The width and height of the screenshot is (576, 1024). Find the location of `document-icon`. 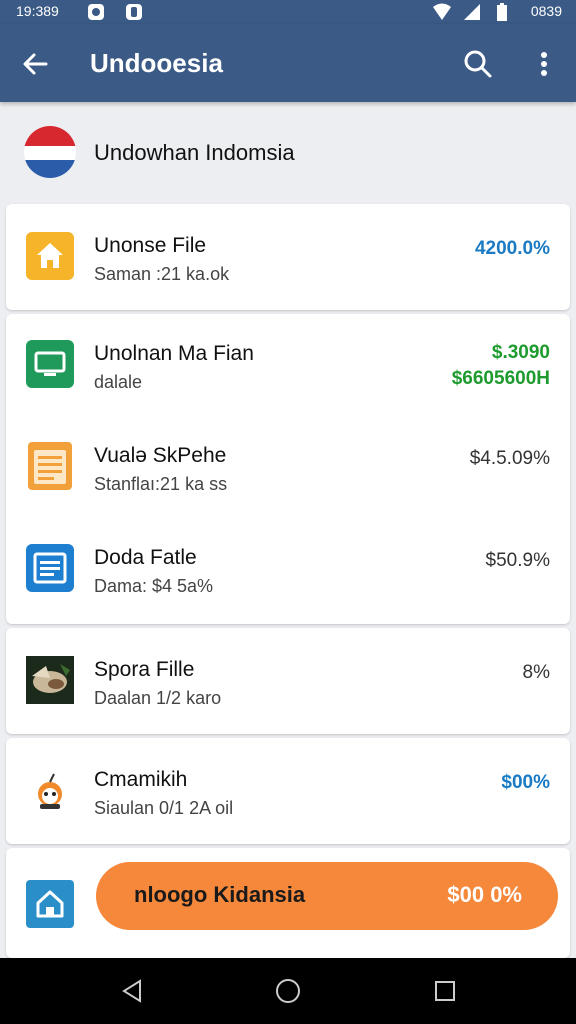

document-icon is located at coordinates (50, 466).